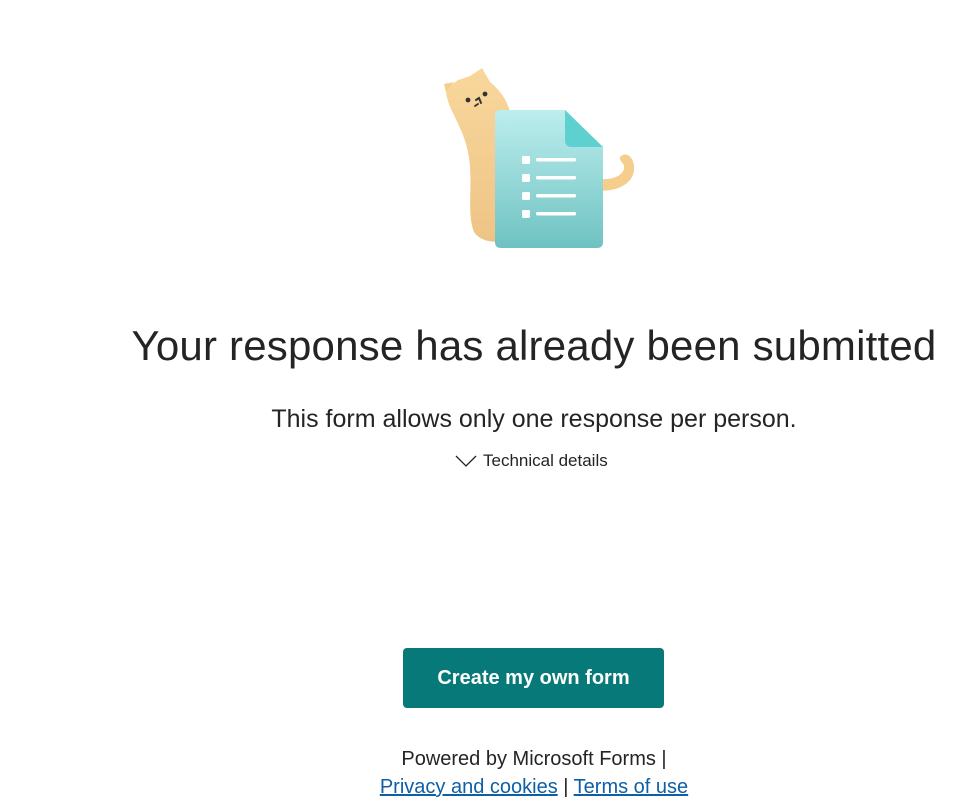  I want to click on footer-powered-by: Powered by Microsoft Forms |, so click(534, 759).